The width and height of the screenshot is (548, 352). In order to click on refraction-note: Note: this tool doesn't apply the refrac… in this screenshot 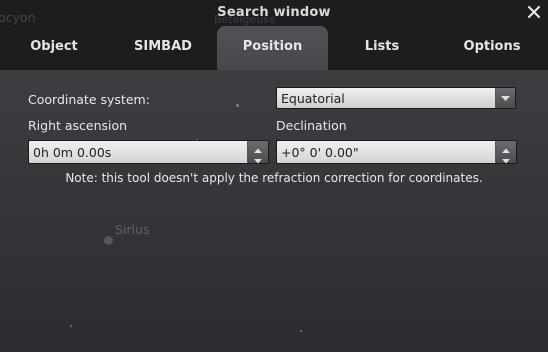, I will do `click(274, 178)`.